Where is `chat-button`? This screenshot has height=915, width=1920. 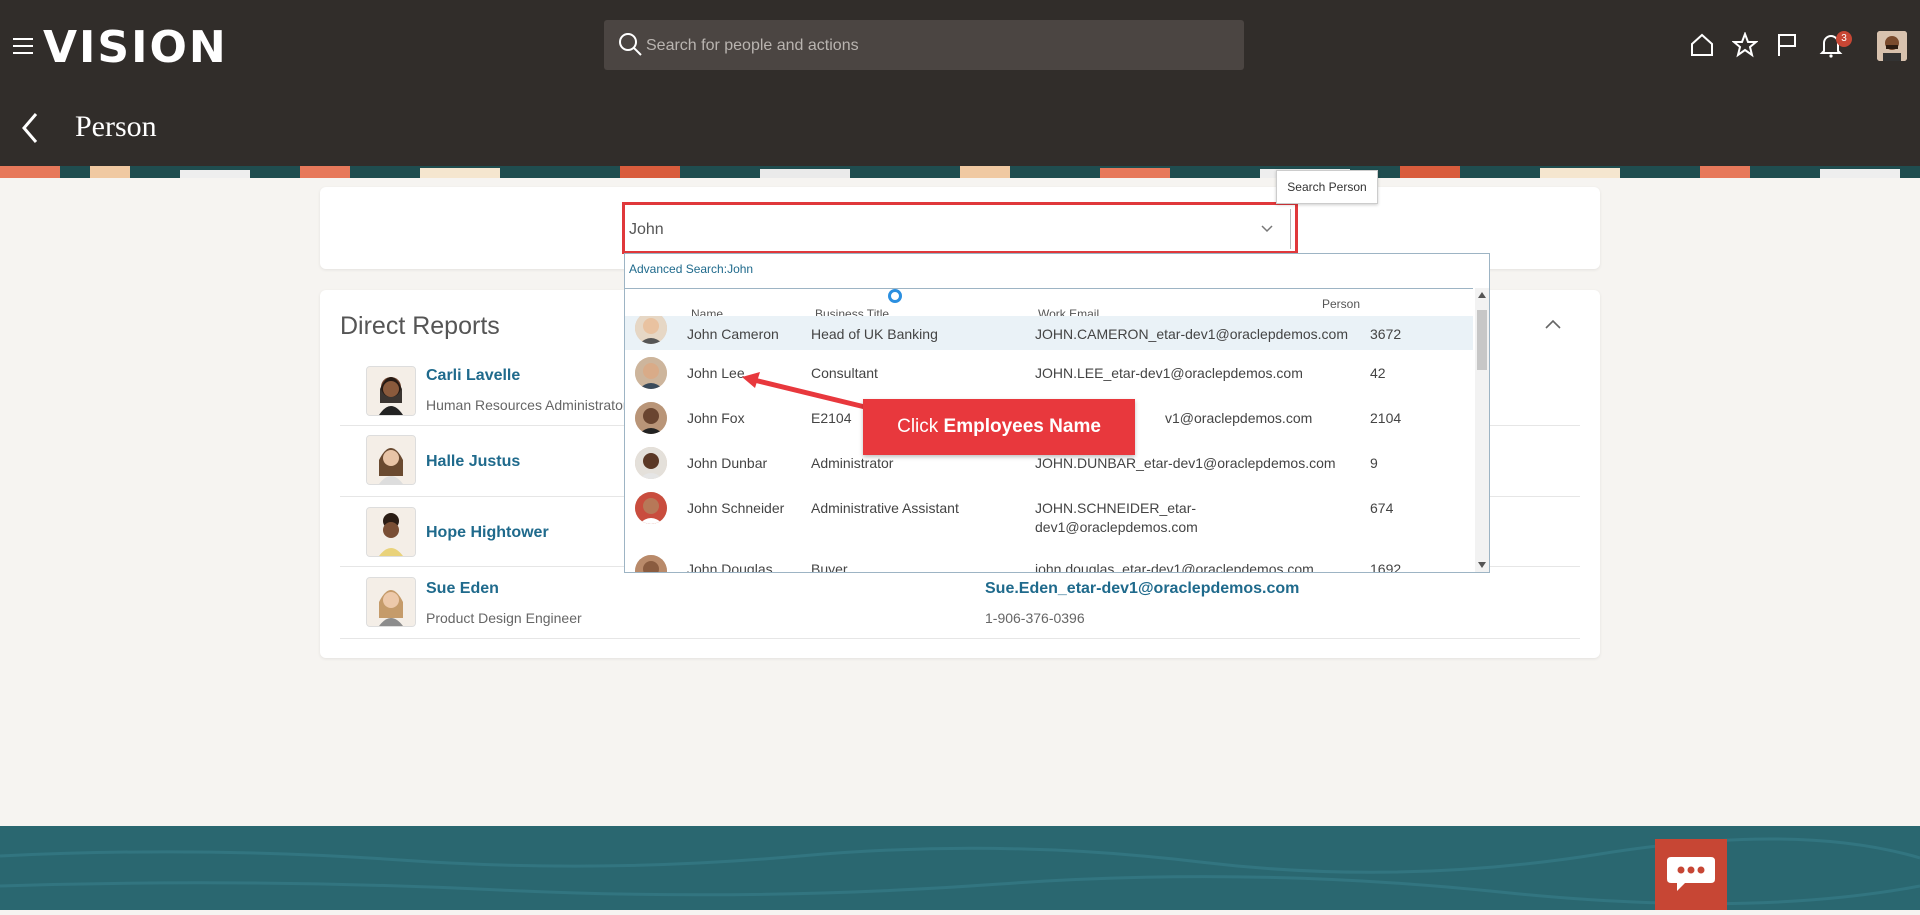 chat-button is located at coordinates (1691, 874).